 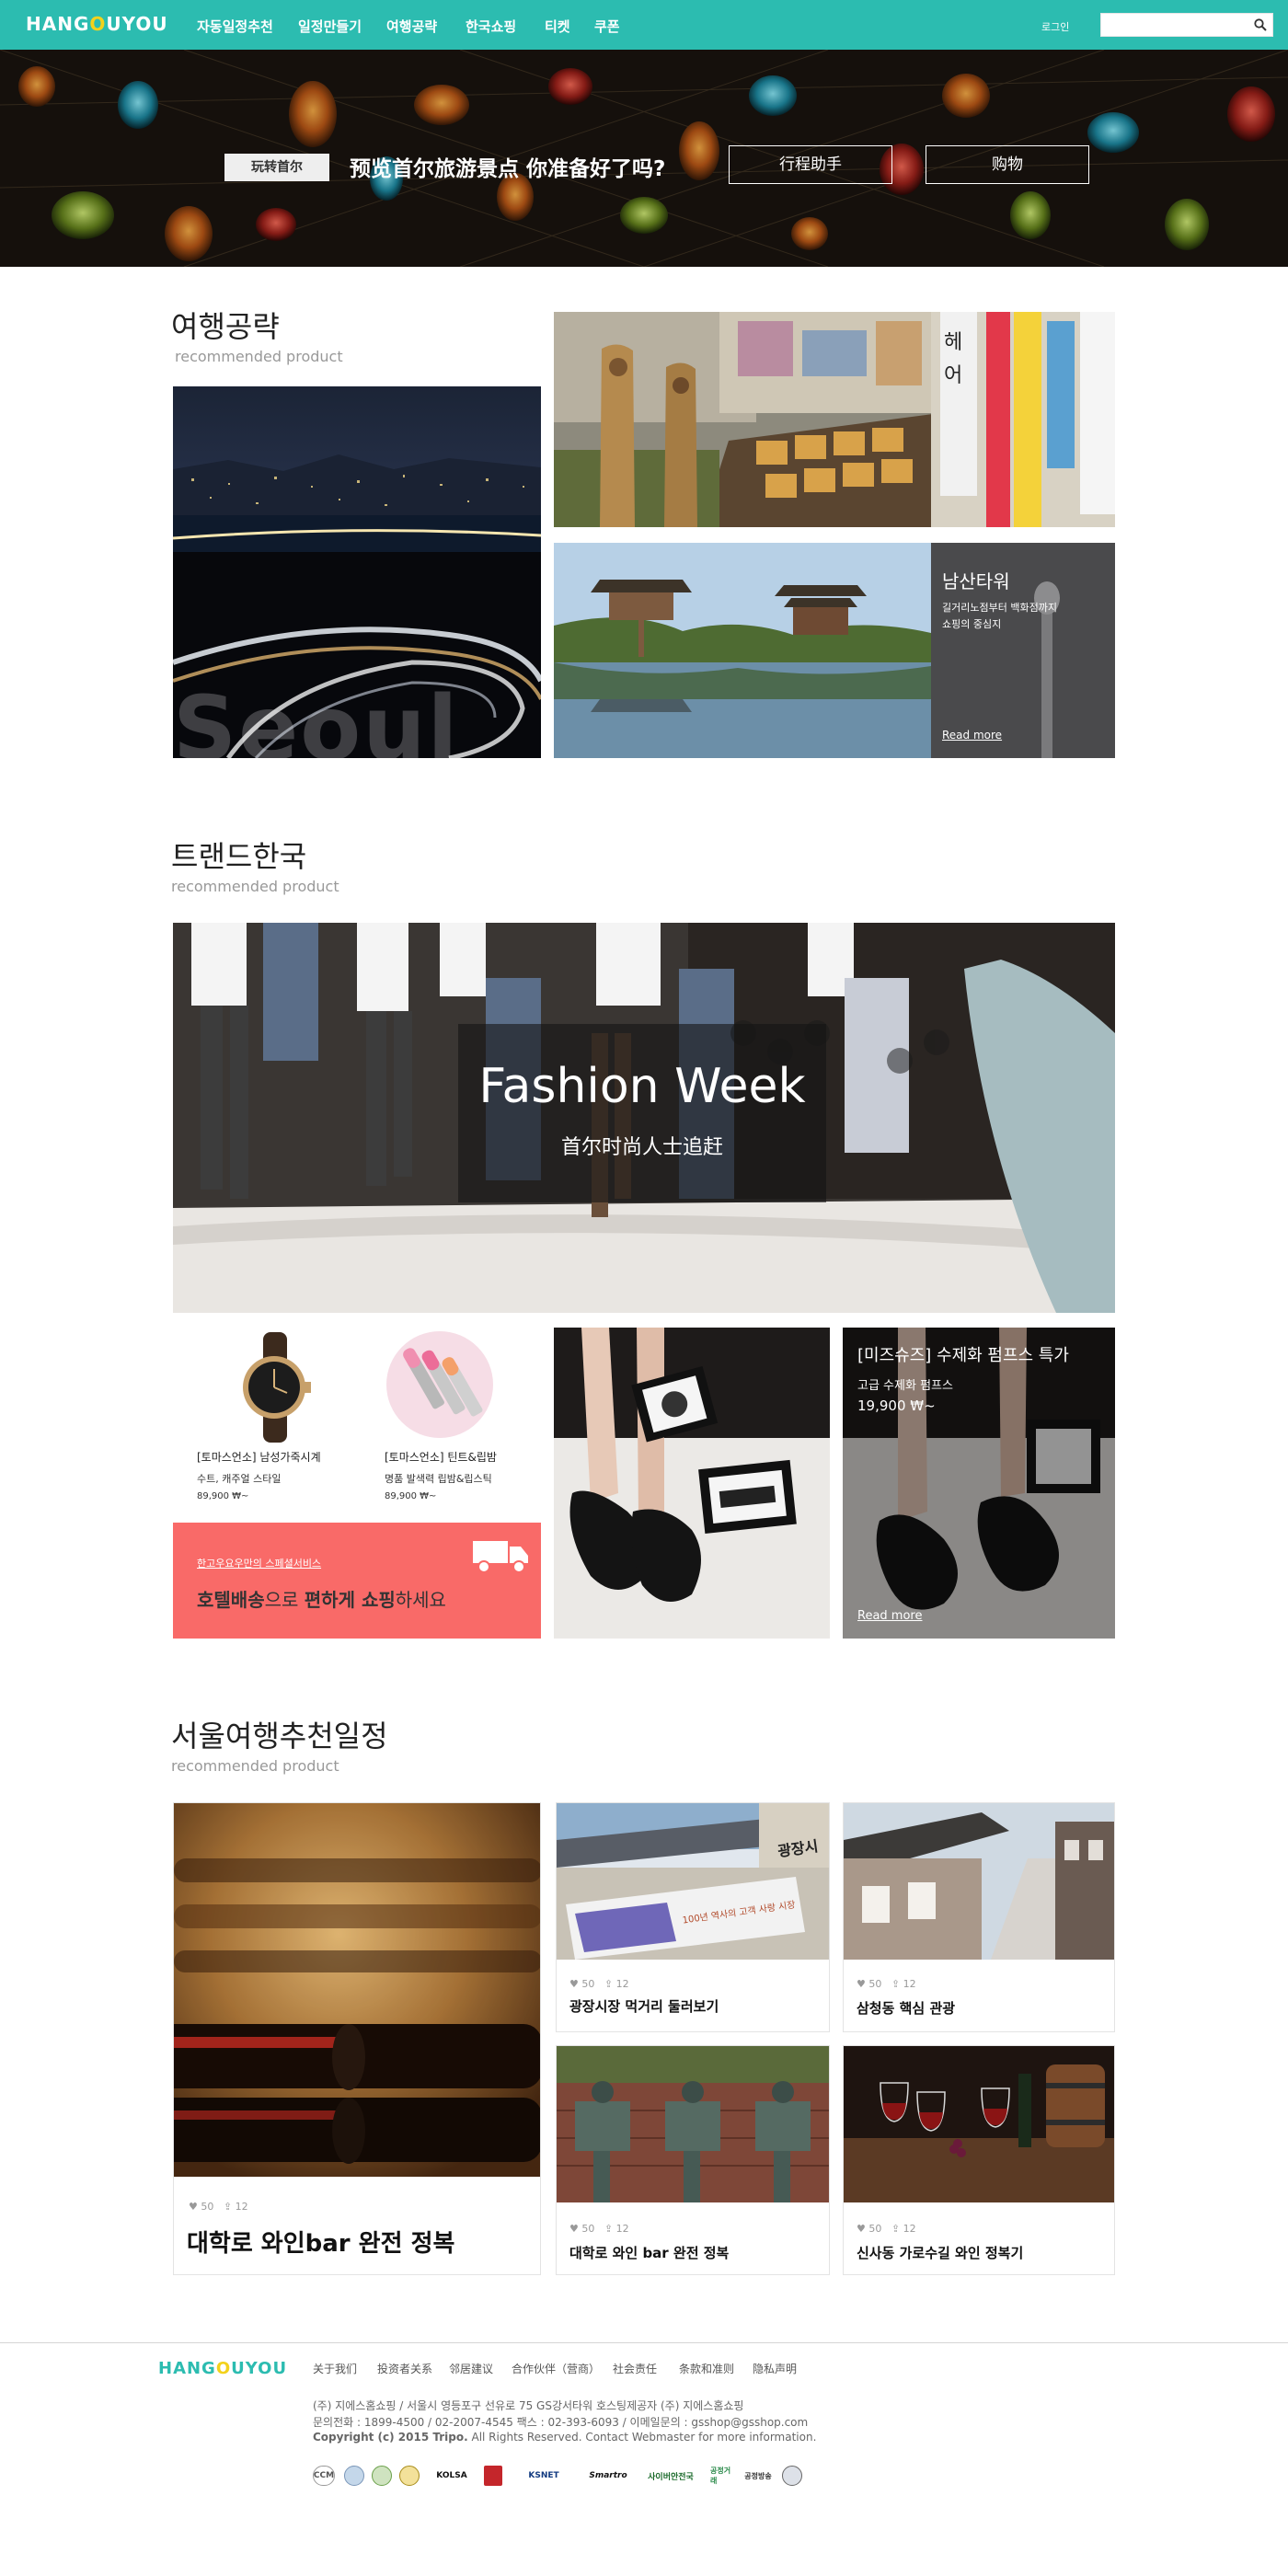 What do you see at coordinates (277, 1387) in the screenshot?
I see `watch-icon` at bounding box center [277, 1387].